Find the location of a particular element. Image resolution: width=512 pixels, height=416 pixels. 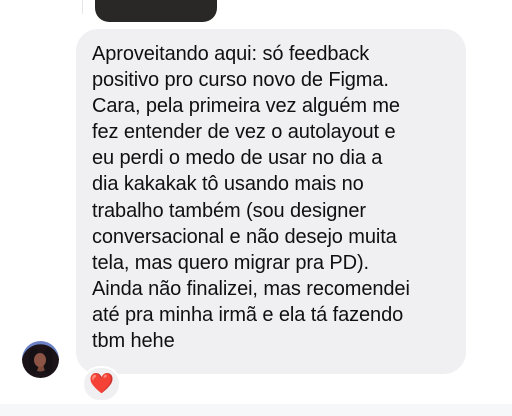

bottom-strip is located at coordinates (256, 410).